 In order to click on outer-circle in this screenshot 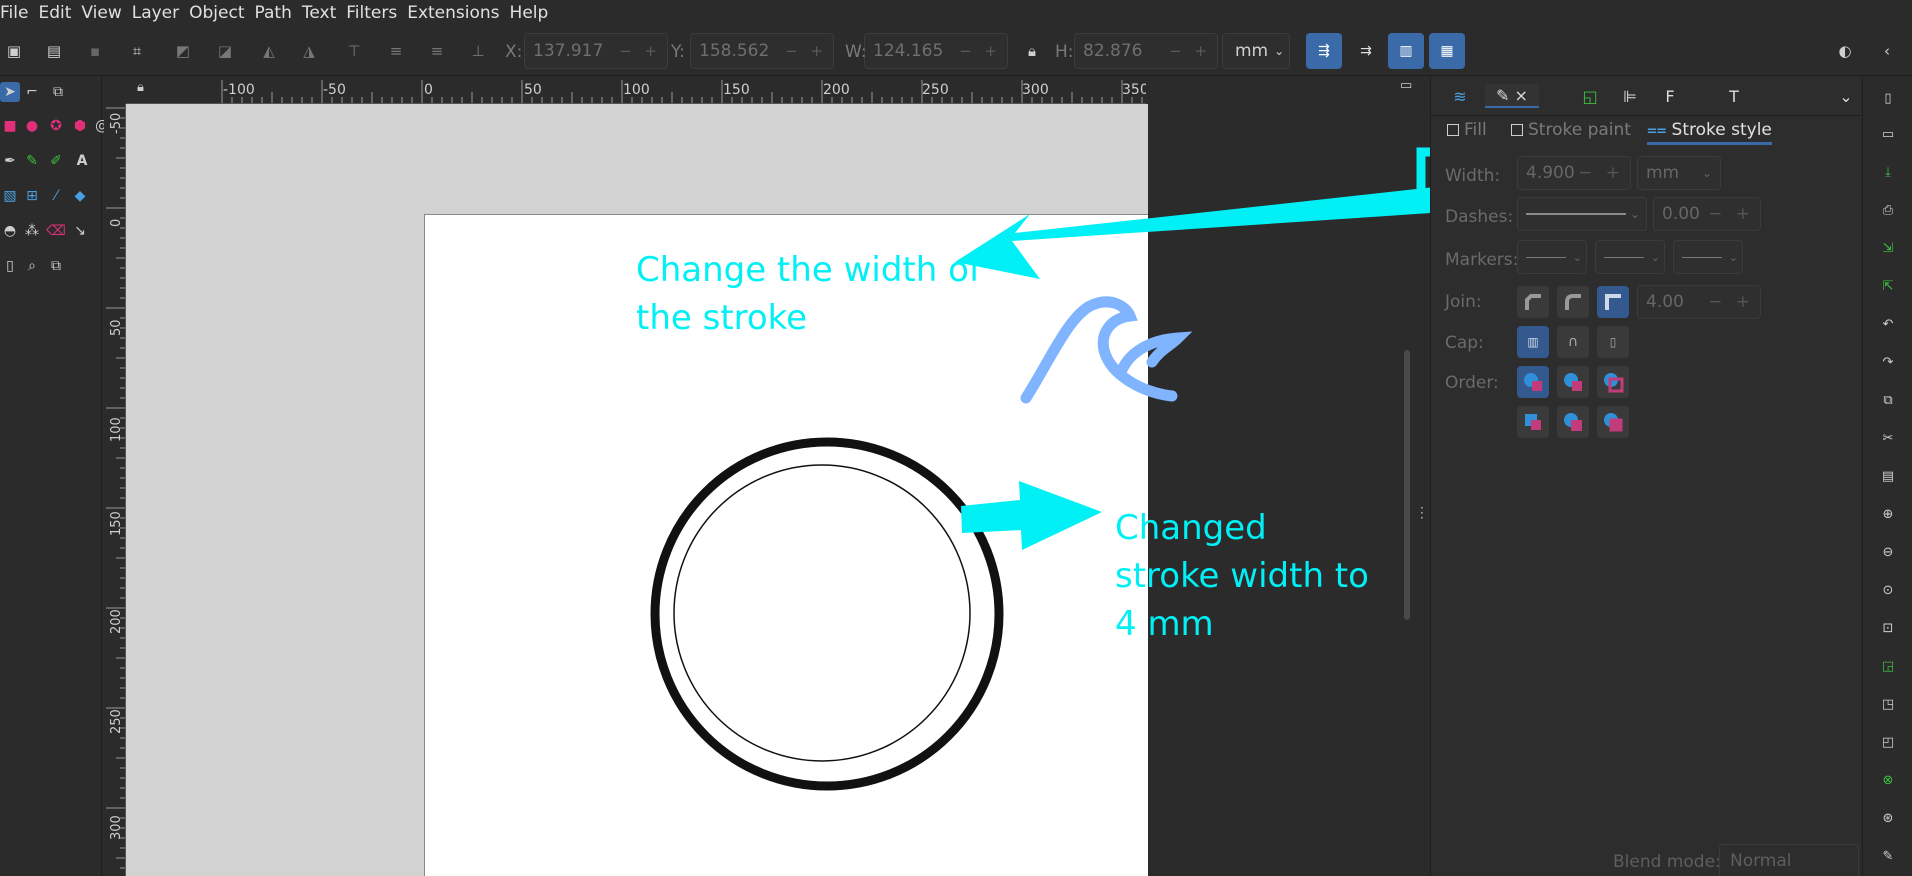, I will do `click(827, 614)`.